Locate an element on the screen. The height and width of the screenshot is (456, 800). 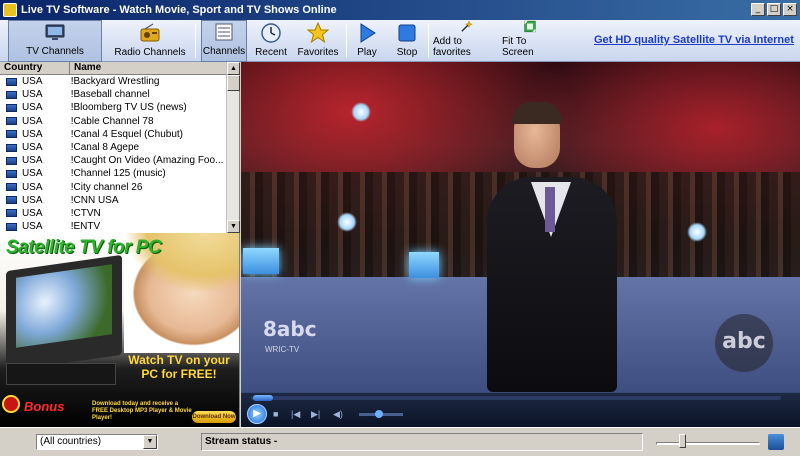
row-channel-name: !Baseball channel is located at coordinates (110, 95).